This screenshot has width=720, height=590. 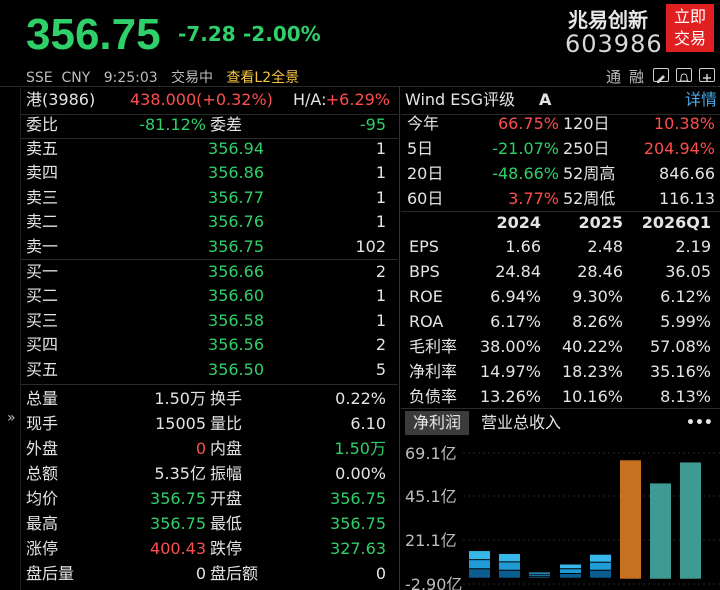 I want to click on performance-label: 今年, so click(x=423, y=123).